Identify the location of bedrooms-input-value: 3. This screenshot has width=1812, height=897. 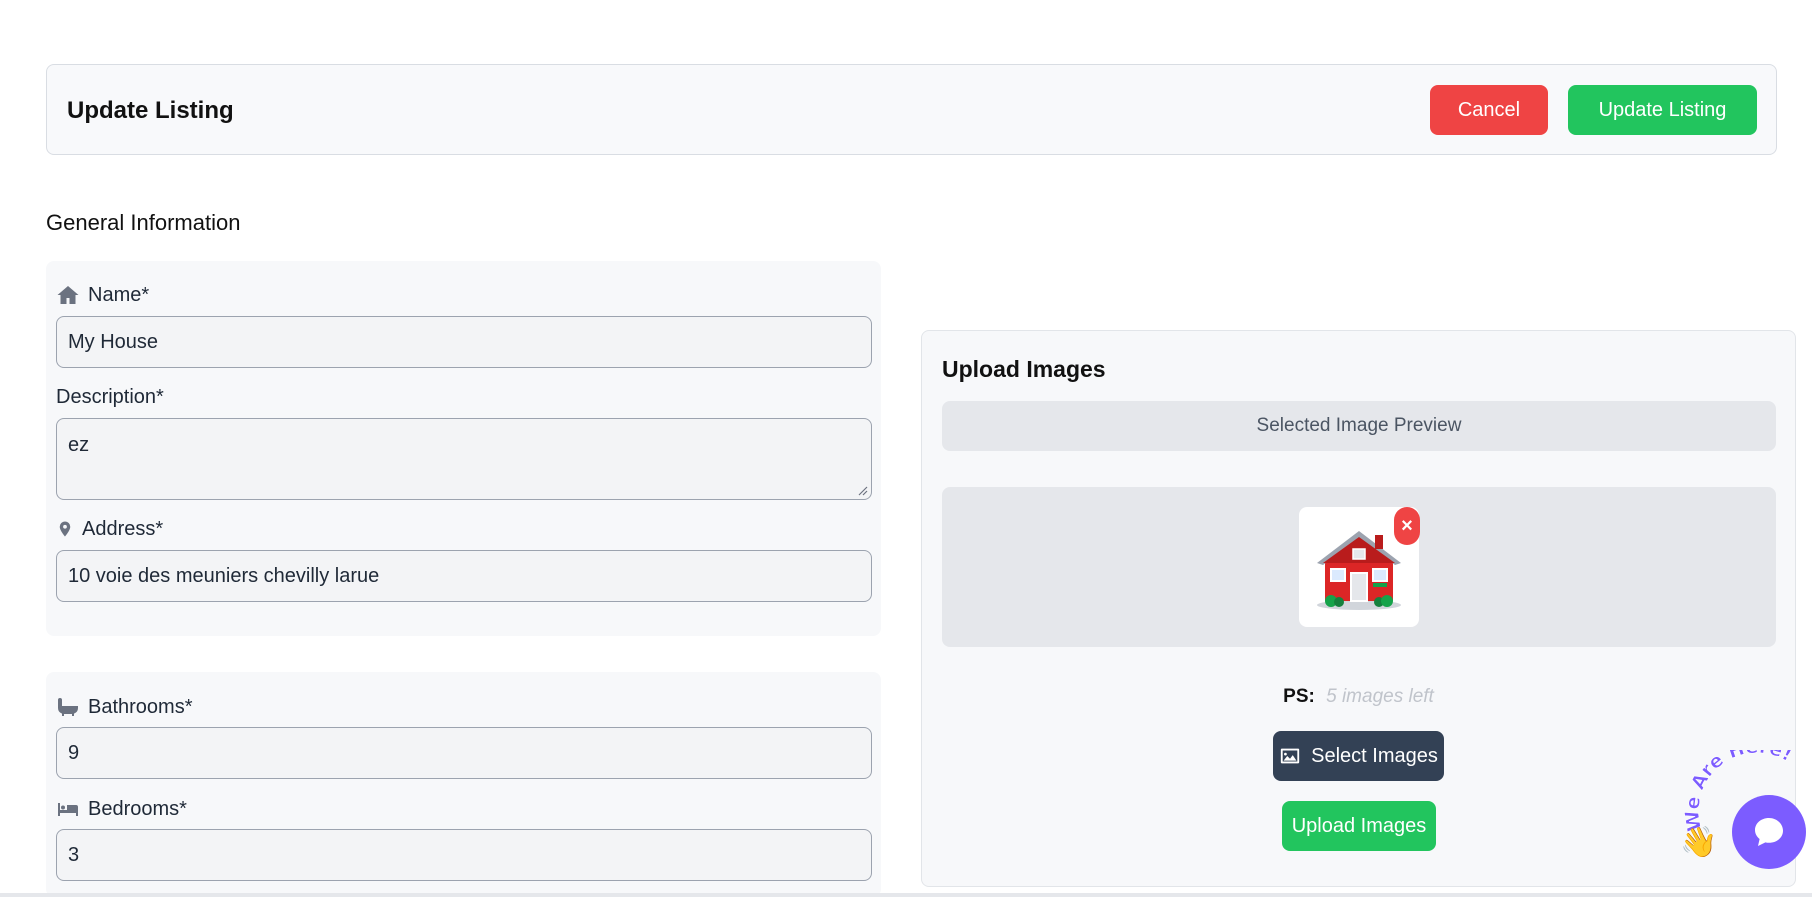
(74, 854).